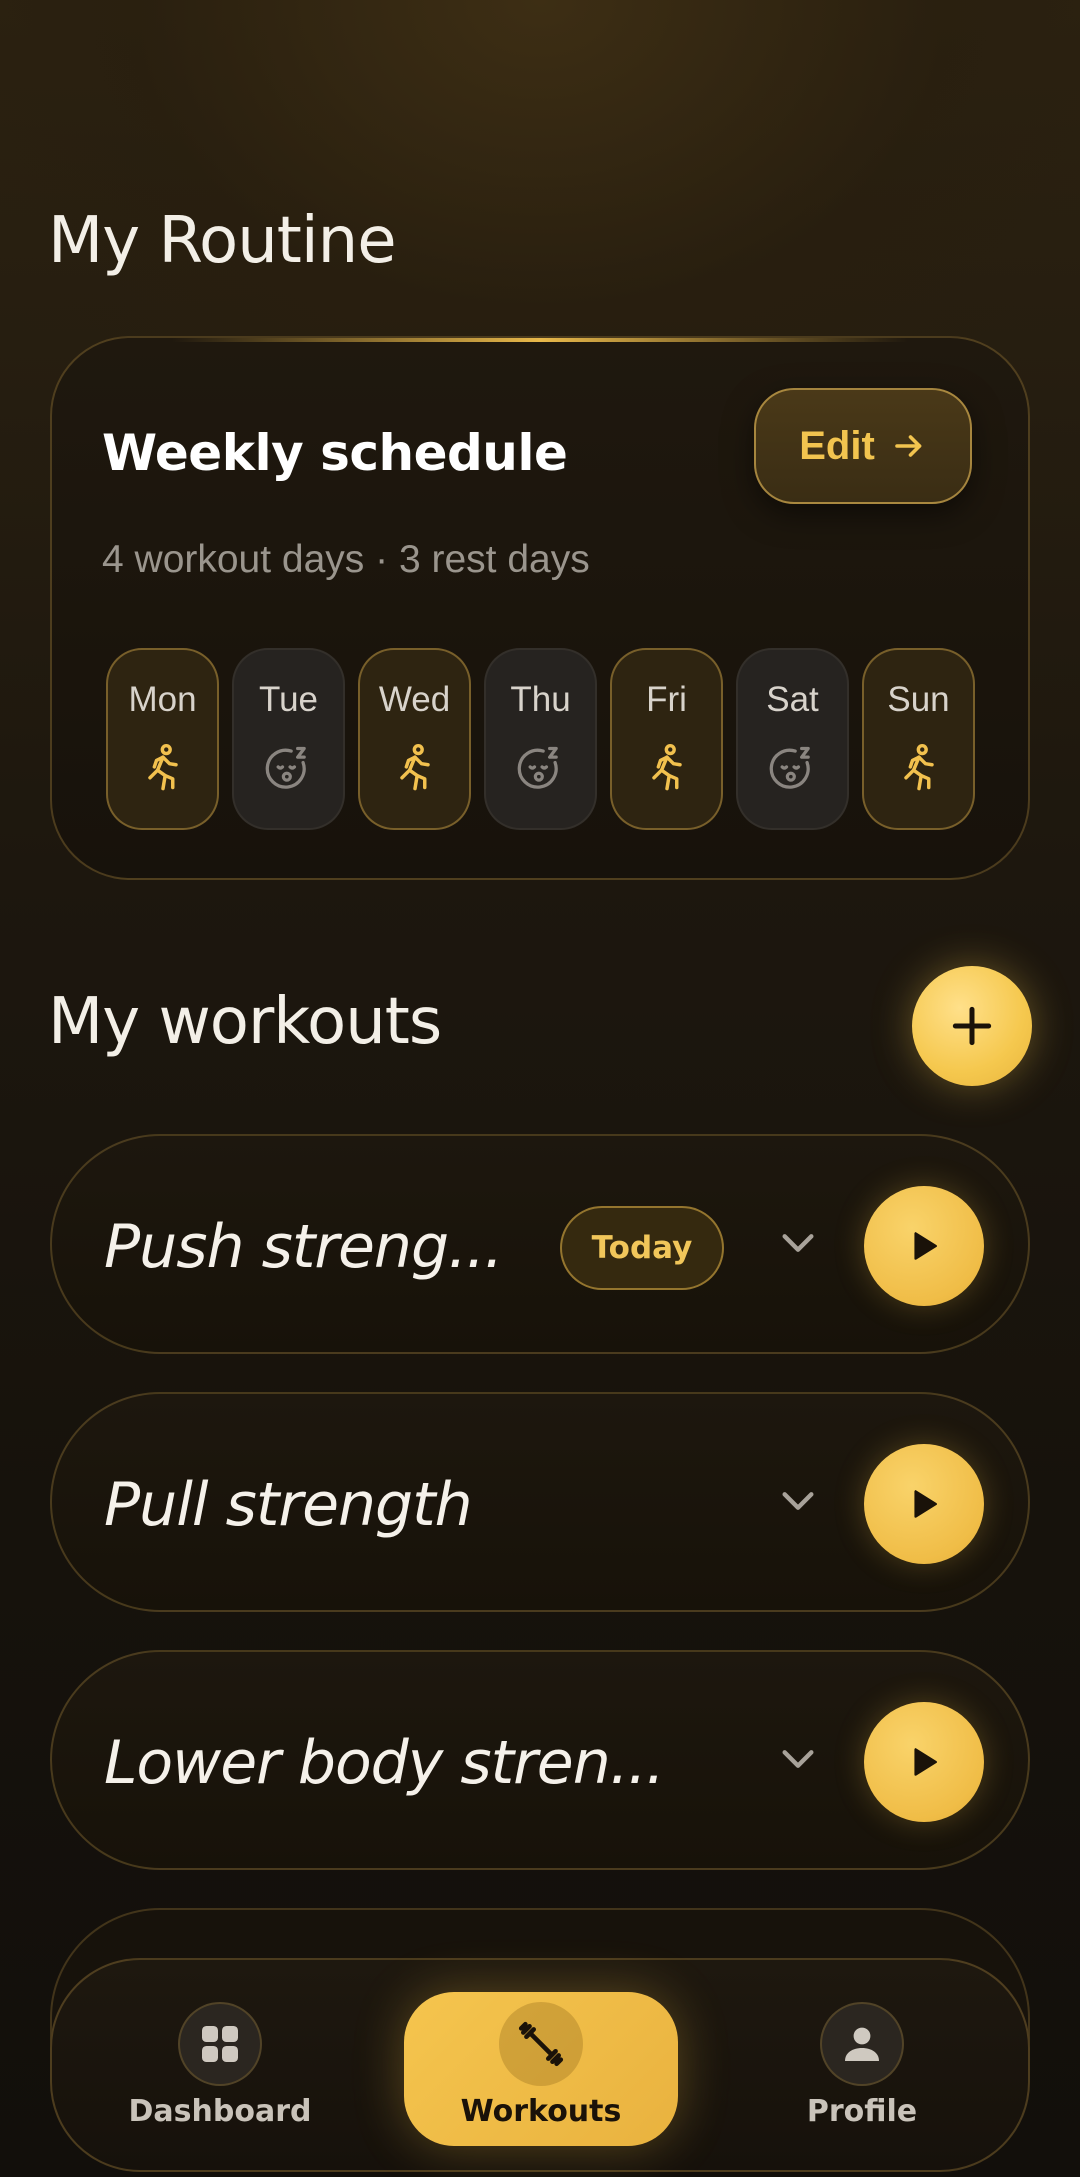  I want to click on day-list: Mon Tue Wed Thu Fri Sat Sun, so click(540, 739).